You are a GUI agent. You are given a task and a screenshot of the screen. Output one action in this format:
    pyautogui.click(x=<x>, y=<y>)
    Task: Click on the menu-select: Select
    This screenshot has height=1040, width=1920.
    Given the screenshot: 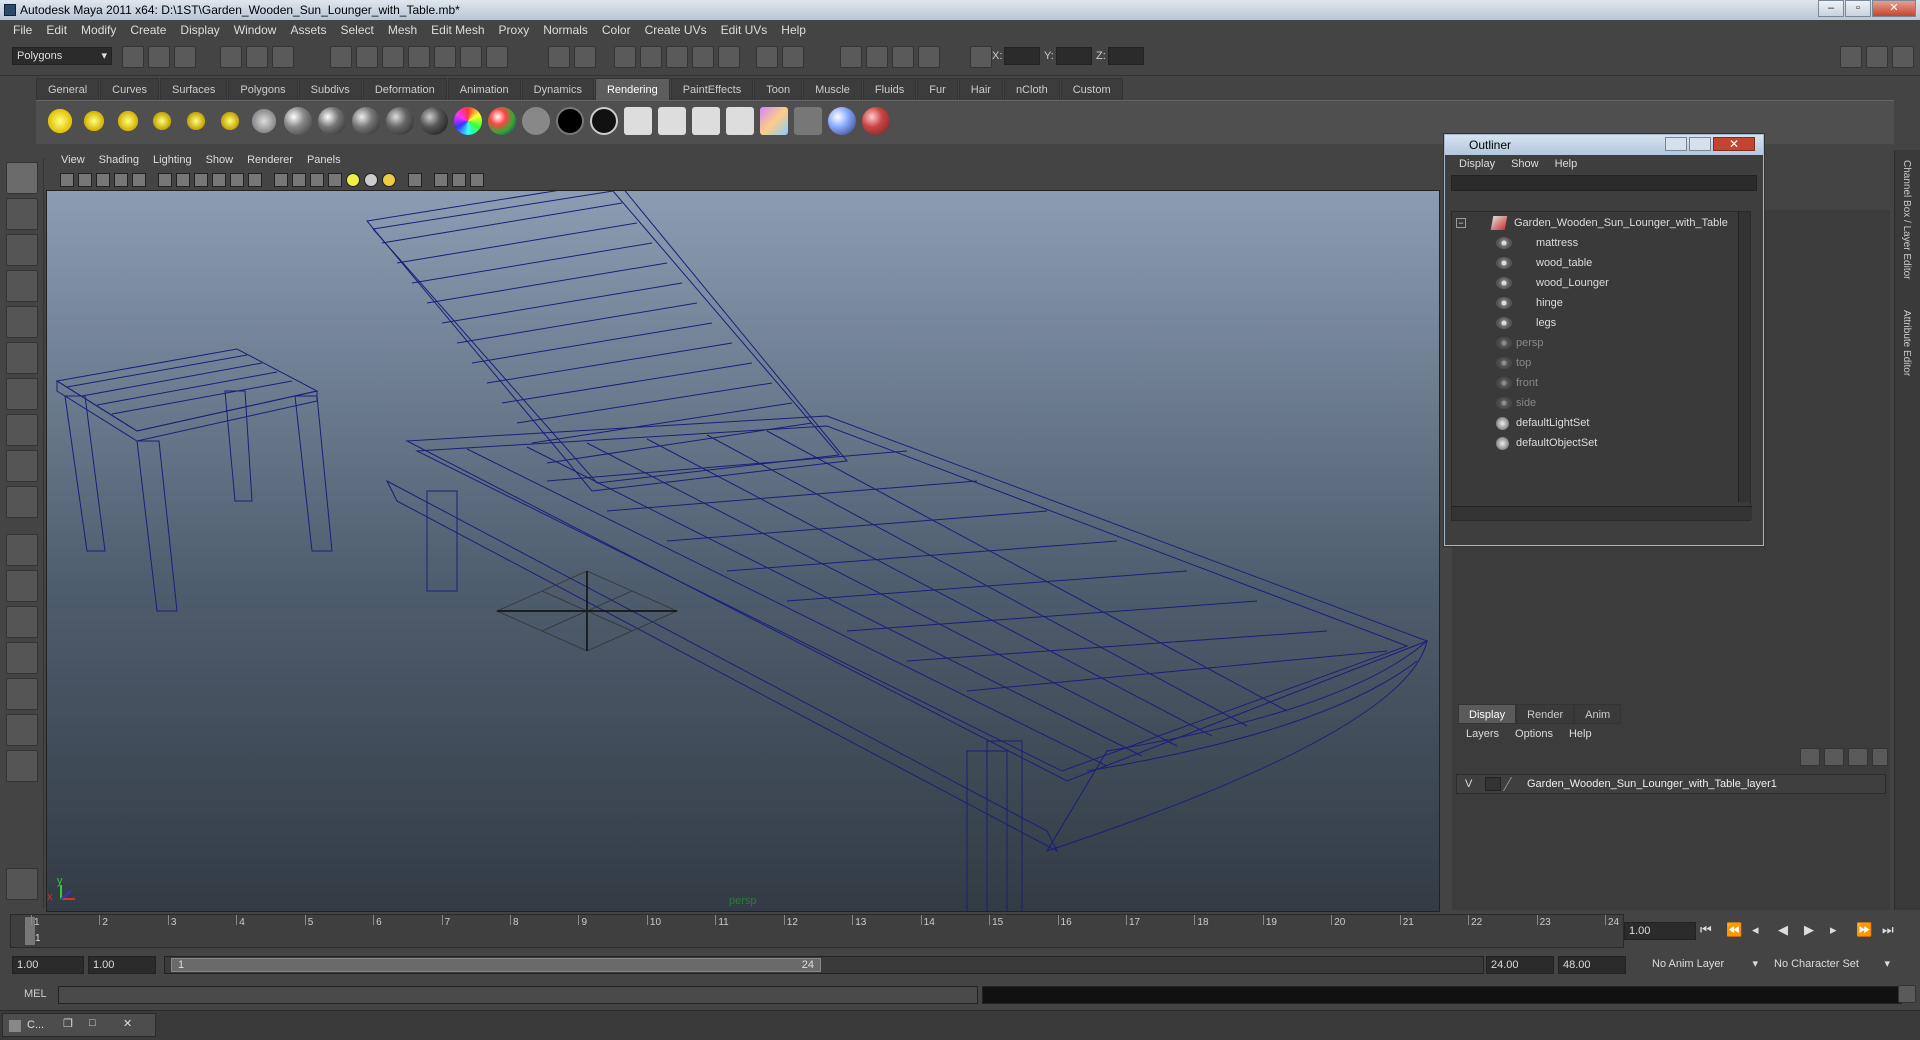 What is the action you would take?
    pyautogui.click(x=356, y=30)
    